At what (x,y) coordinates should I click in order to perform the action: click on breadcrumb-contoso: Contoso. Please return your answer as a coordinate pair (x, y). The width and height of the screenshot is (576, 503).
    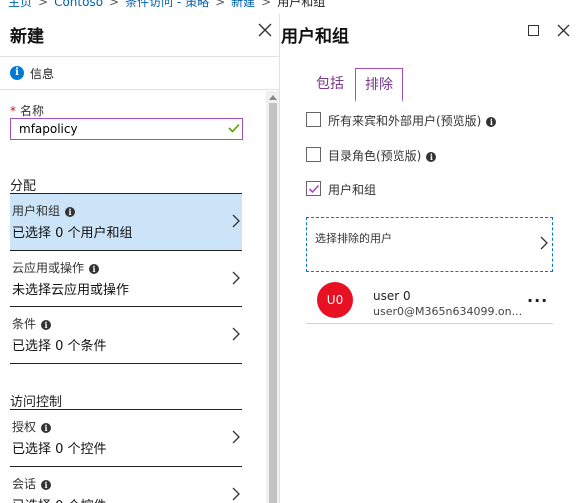
    Looking at the image, I should click on (78, 5).